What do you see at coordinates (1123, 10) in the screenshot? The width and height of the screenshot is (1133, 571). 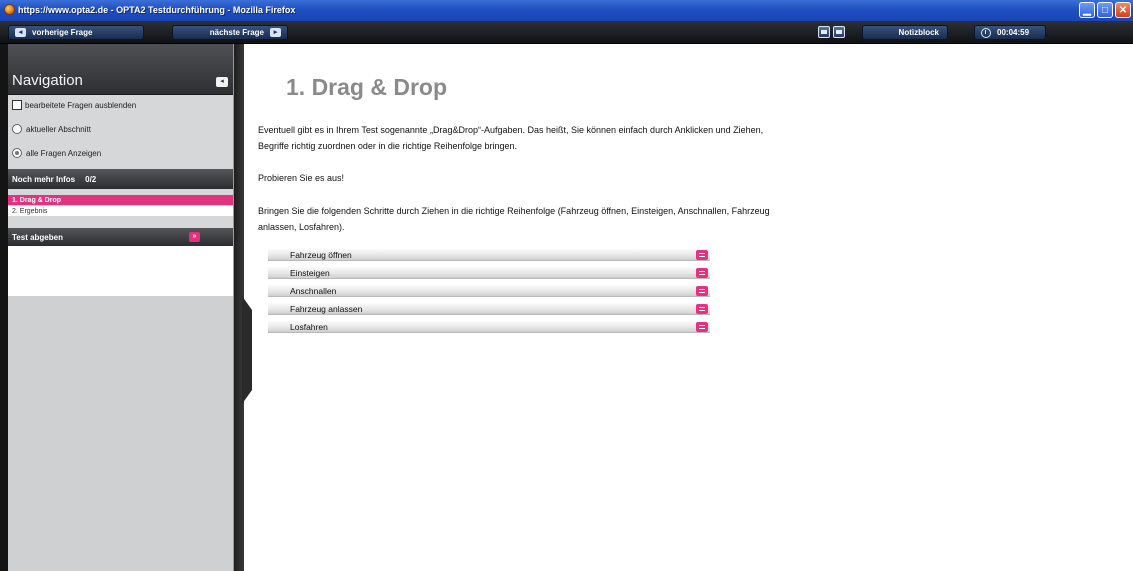 I see `close-icon: ✕` at bounding box center [1123, 10].